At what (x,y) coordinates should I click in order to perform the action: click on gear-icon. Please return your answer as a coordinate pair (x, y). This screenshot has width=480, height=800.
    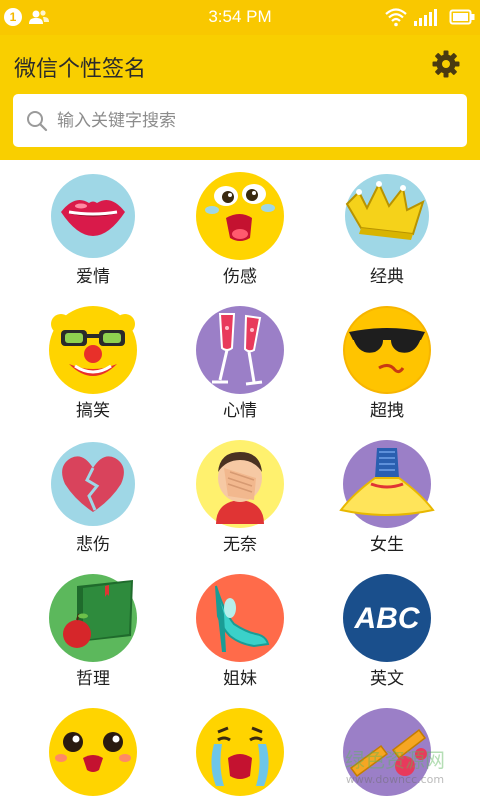
    Looking at the image, I should click on (446, 64).